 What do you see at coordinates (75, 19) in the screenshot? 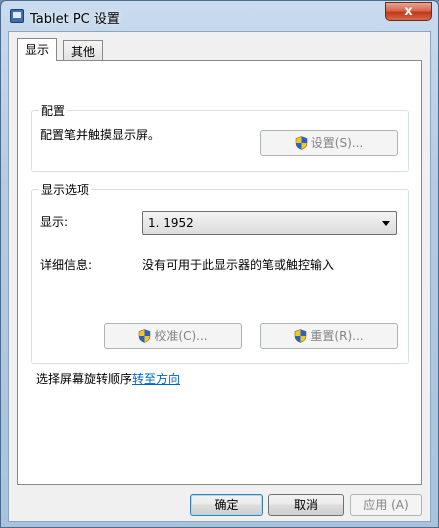
I see `window-title: Tablet PC 设置` at bounding box center [75, 19].